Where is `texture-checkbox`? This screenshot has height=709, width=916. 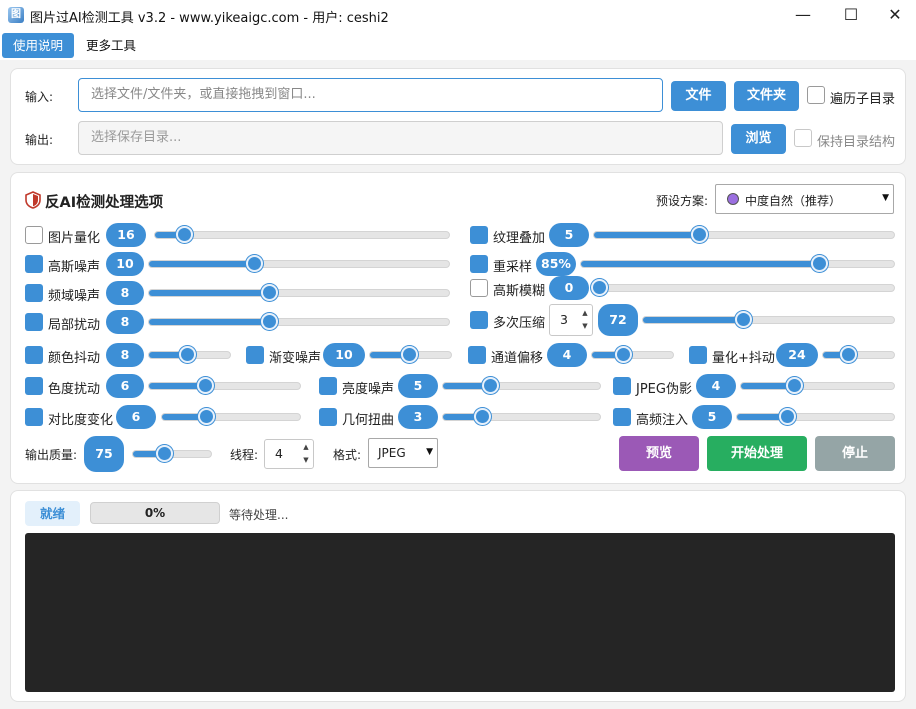 texture-checkbox is located at coordinates (479, 235).